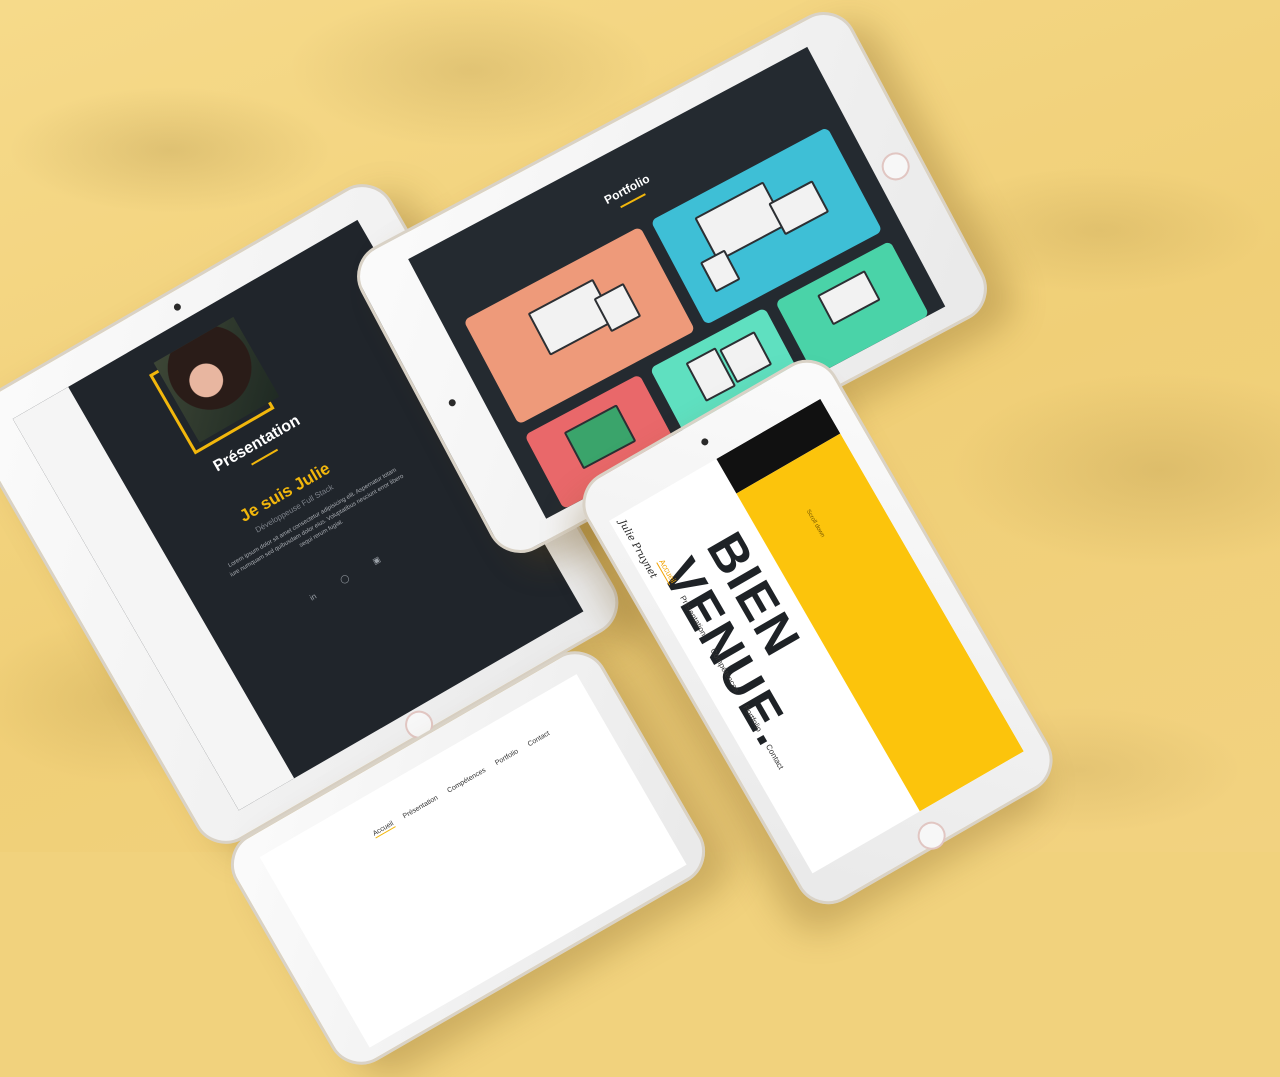 The image size is (1280, 1077). I want to click on instagram-icon: ▣, so click(376, 561).